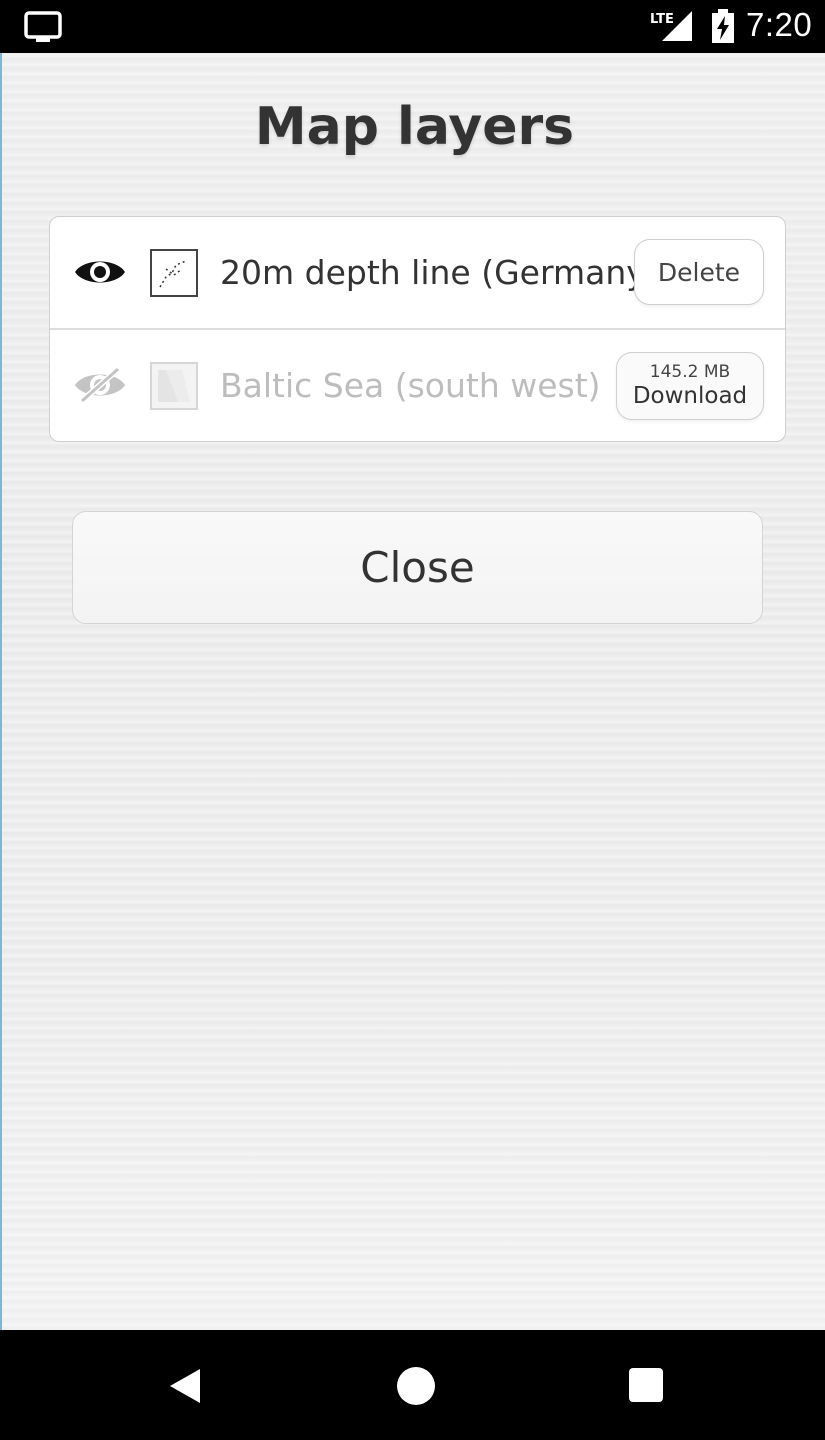 The height and width of the screenshot is (1440, 825). What do you see at coordinates (439, 272) in the screenshot?
I see `layer-name: 20m depth line (Germany)` at bounding box center [439, 272].